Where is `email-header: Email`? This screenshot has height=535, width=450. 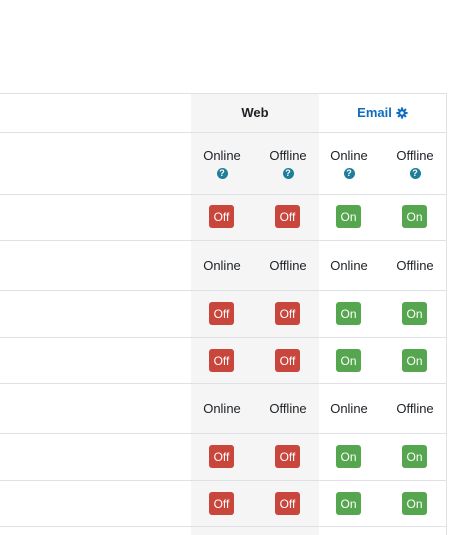 email-header: Email is located at coordinates (382, 112).